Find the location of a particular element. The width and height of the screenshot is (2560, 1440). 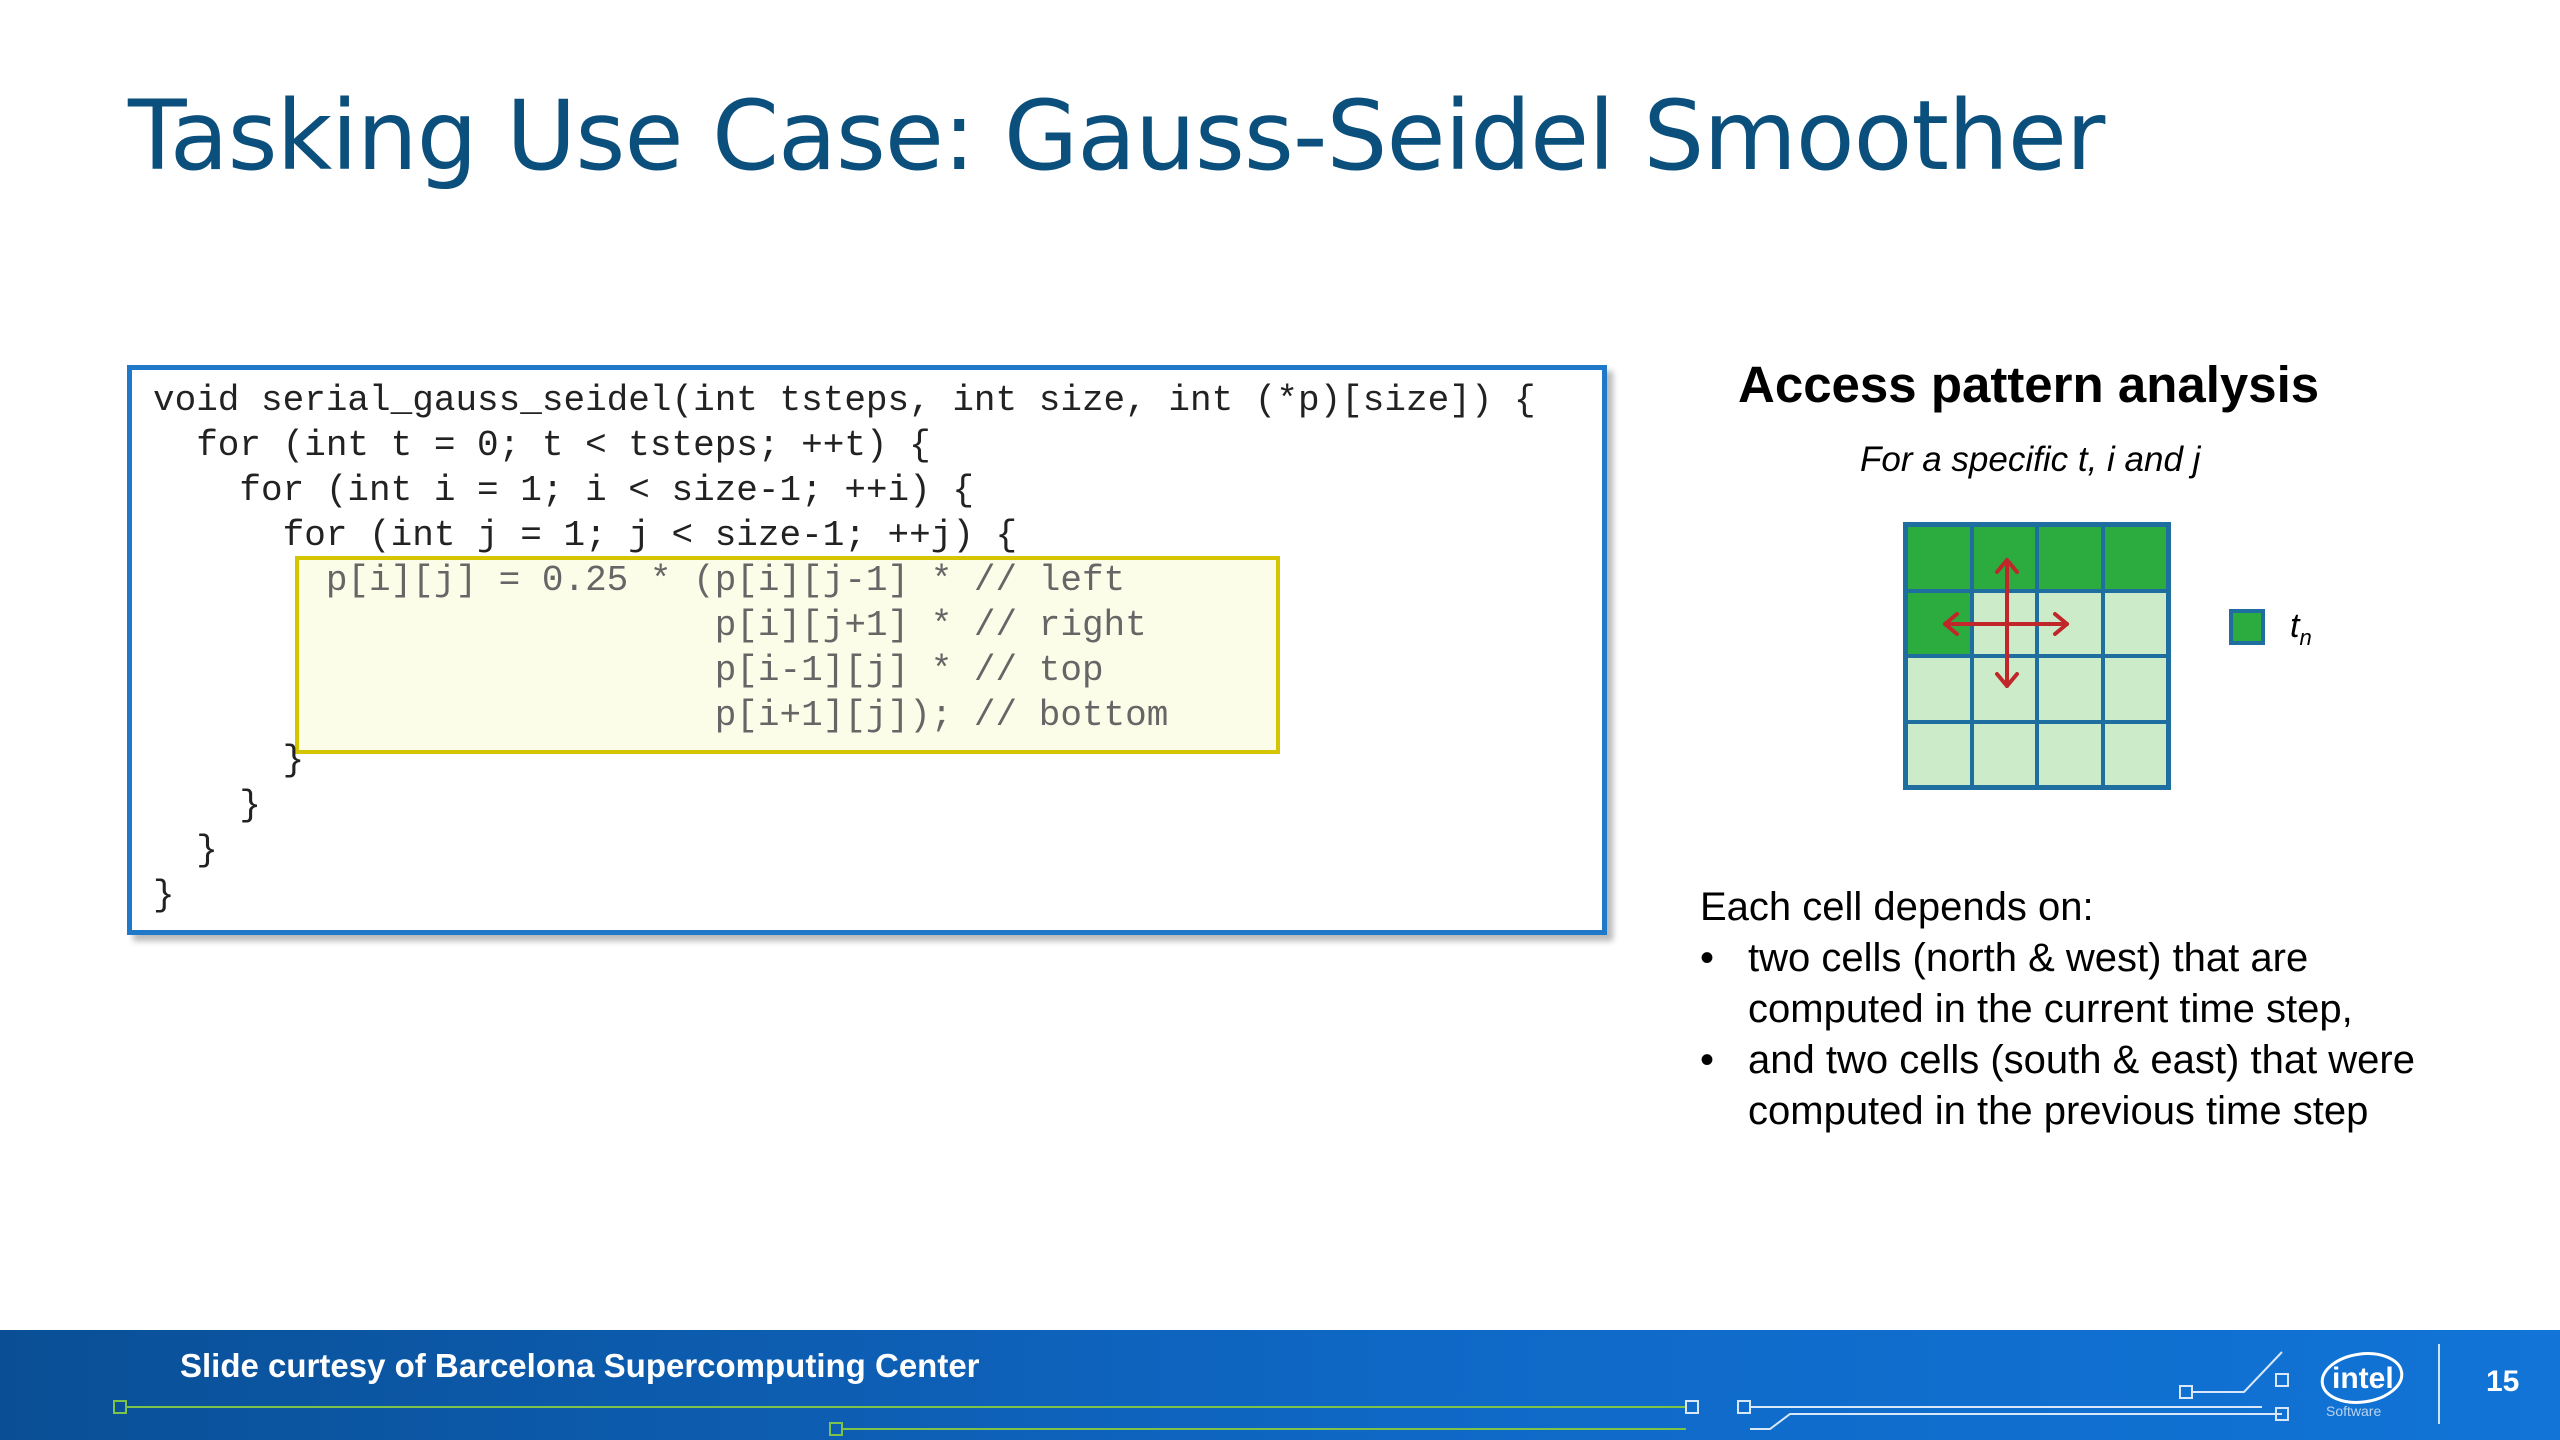

svg-text: Software is located at coordinates (2353, 1411).